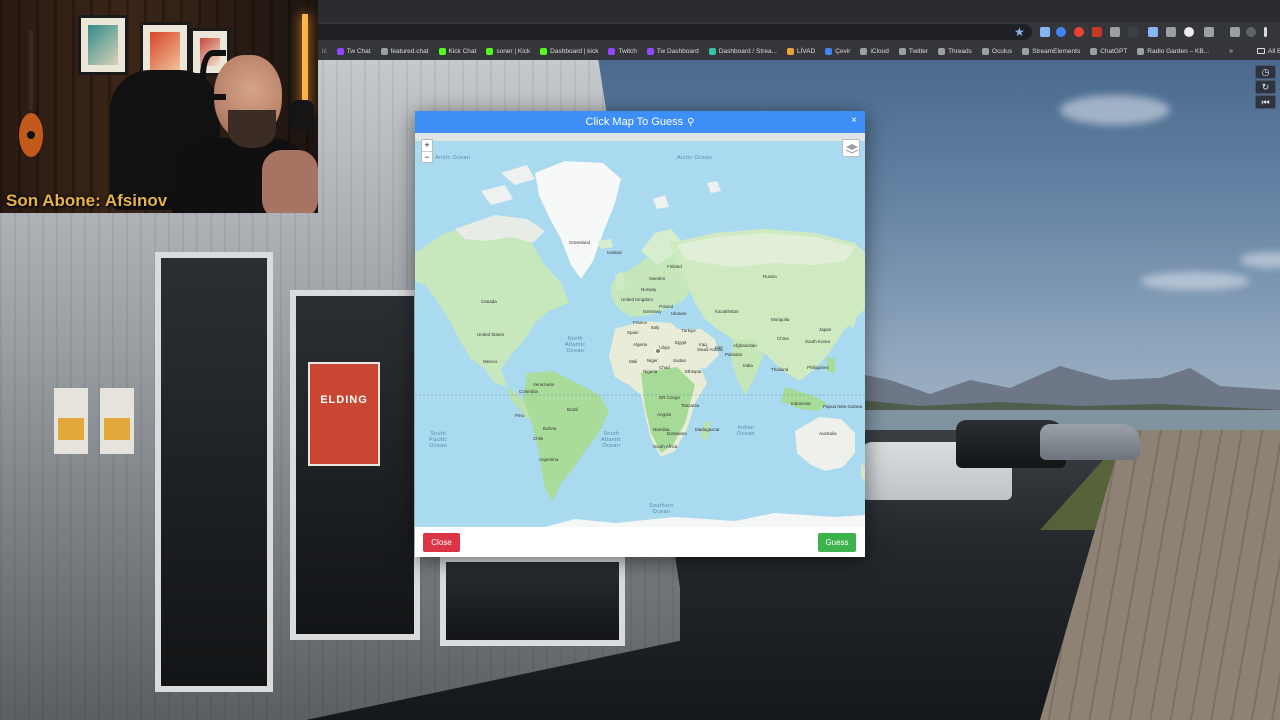  What do you see at coordinates (680, 360) in the screenshot?
I see `country-label: Sudan` at bounding box center [680, 360].